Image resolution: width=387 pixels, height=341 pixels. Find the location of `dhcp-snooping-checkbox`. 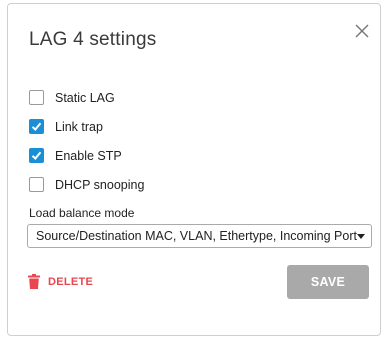

dhcp-snooping-checkbox is located at coordinates (36, 184).